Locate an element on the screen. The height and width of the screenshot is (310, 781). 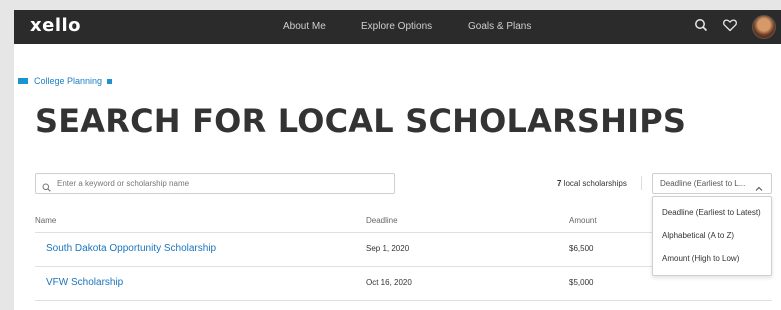
sort-option-deadline: Deadline (Earliest to Latest) is located at coordinates (711, 212).